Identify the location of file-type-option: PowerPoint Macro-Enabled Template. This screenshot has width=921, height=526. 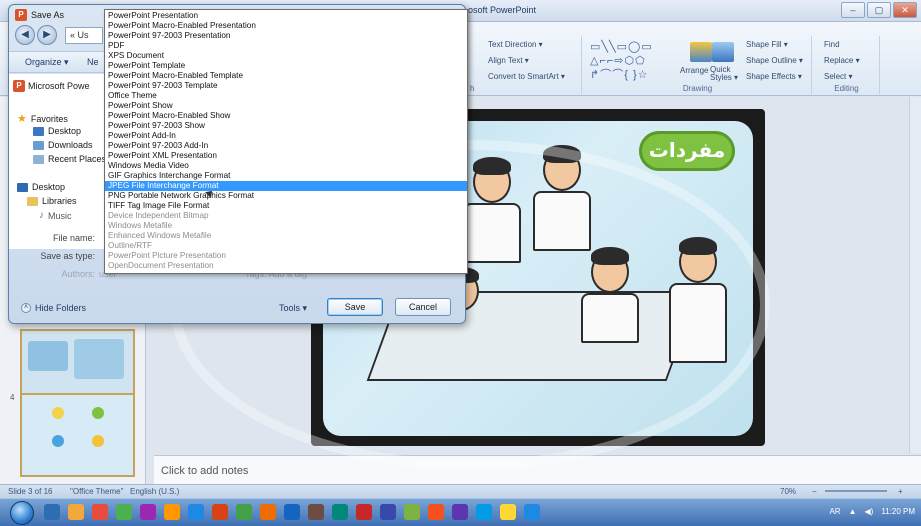
(286, 76).